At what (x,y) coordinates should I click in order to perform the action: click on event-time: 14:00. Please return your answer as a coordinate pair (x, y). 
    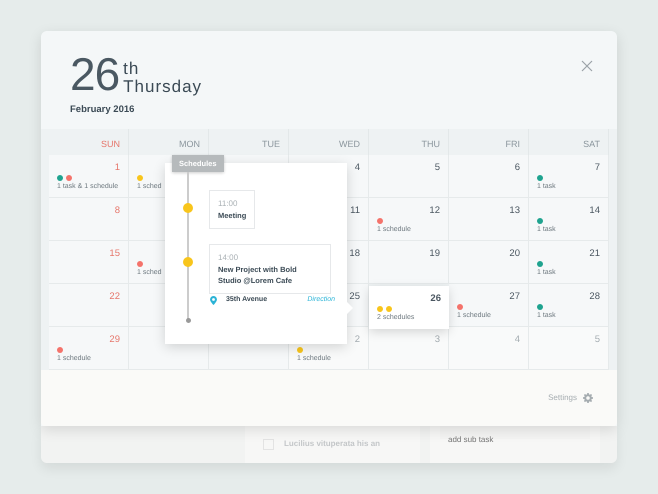
    Looking at the image, I should click on (229, 258).